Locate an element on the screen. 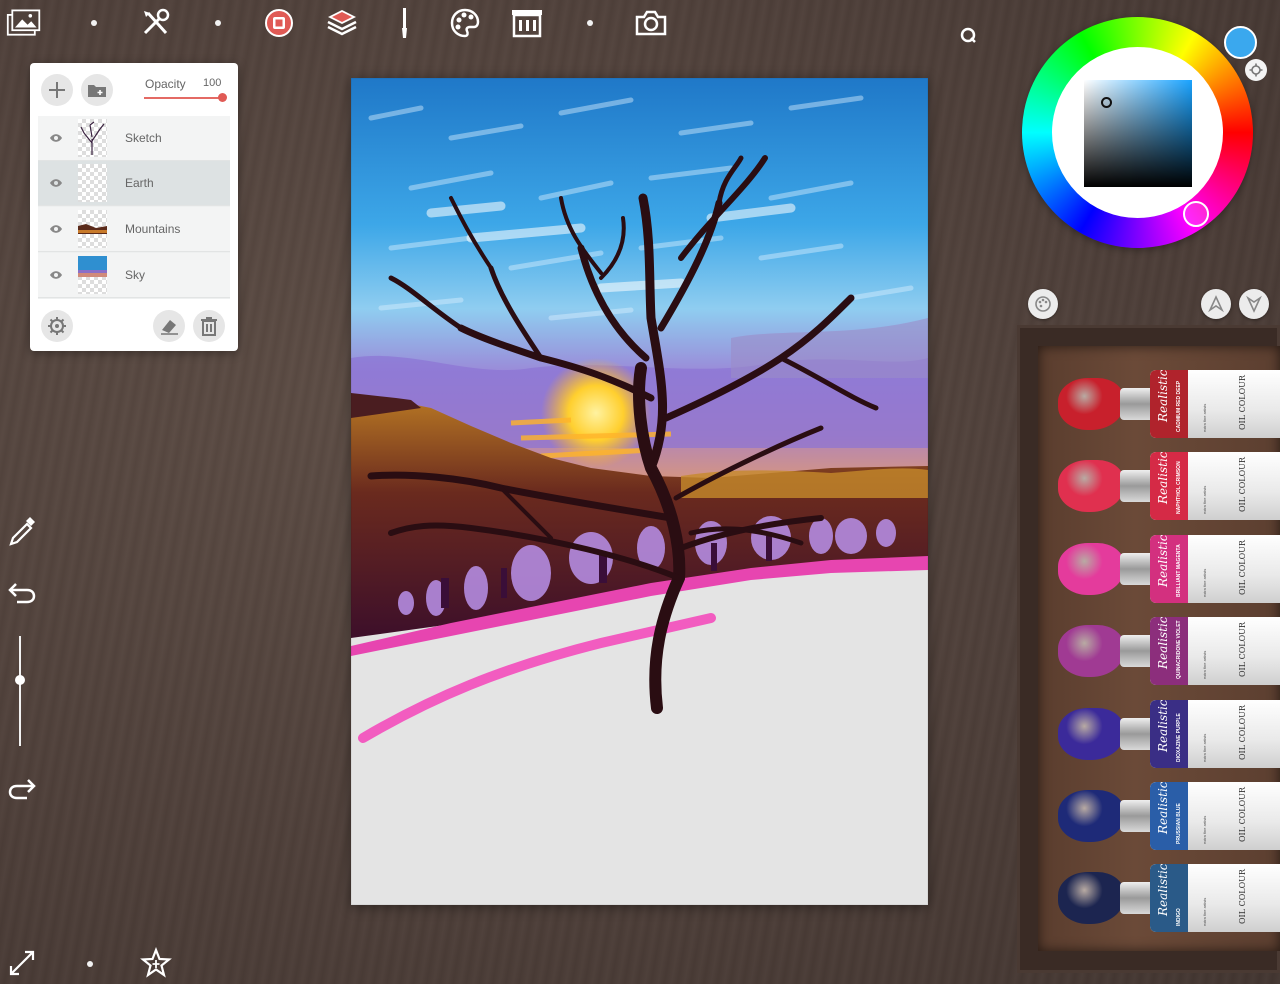 This screenshot has width=1280, height=984. color-settings-icon is located at coordinates (1256, 70).